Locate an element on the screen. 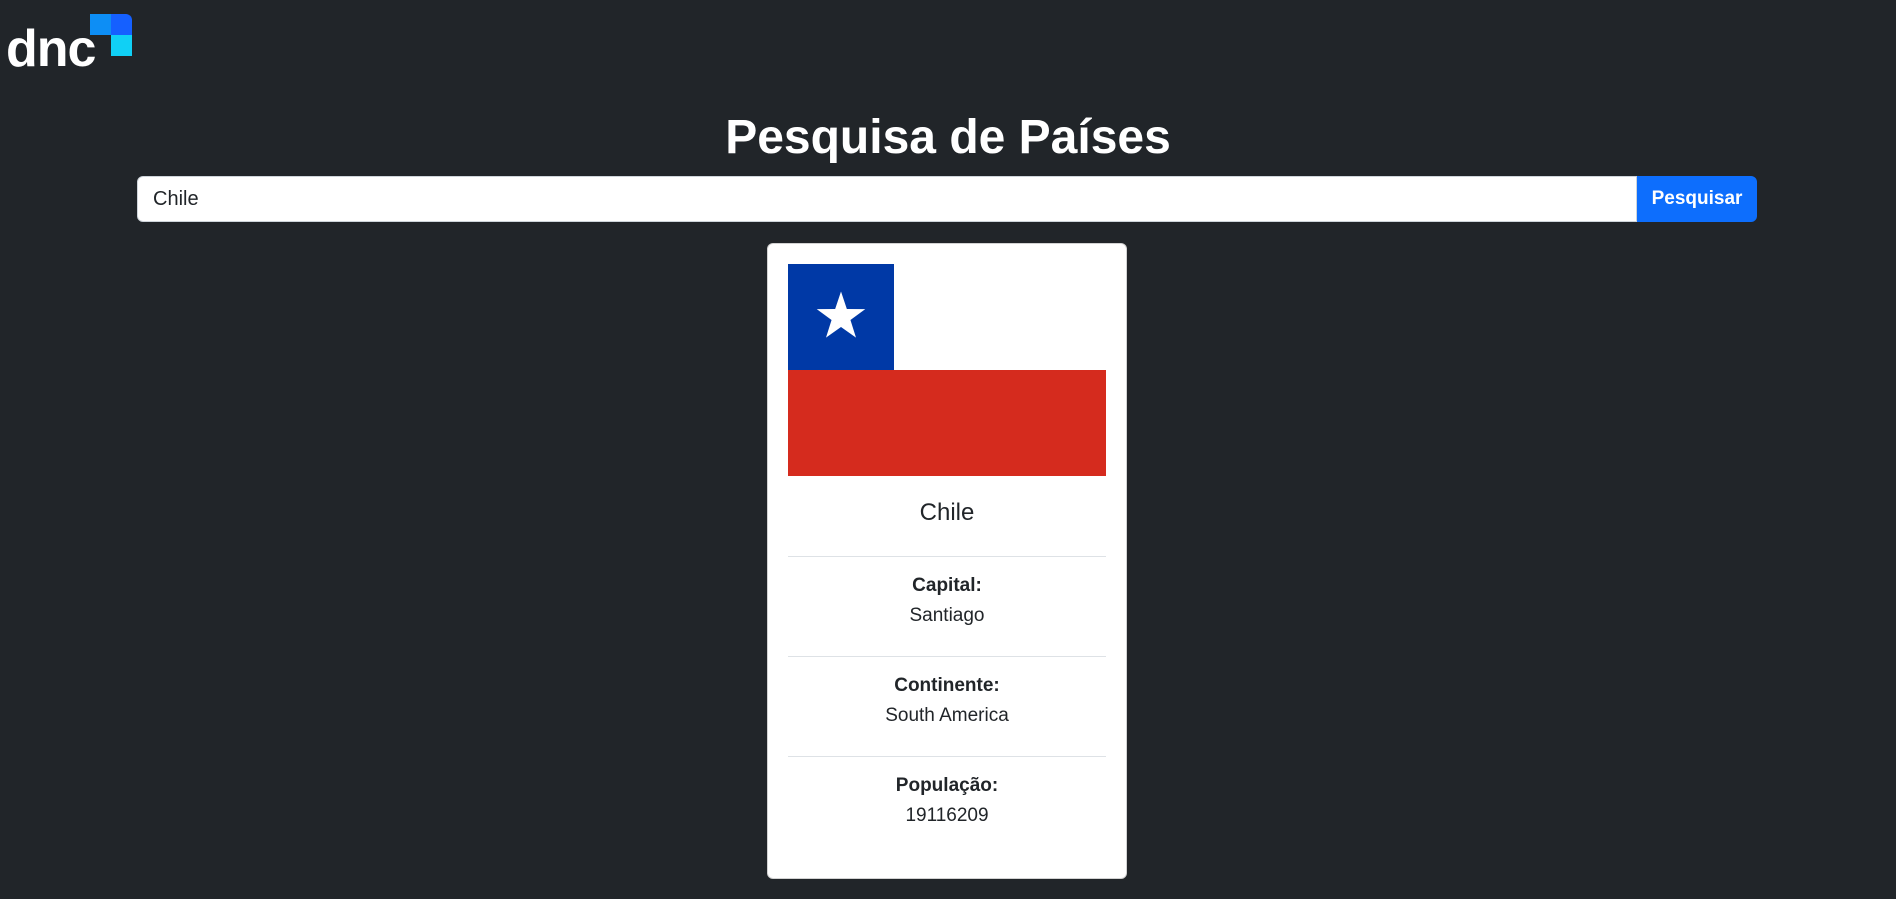 The height and width of the screenshot is (899, 1896). capital-value: Santiago is located at coordinates (947, 615).